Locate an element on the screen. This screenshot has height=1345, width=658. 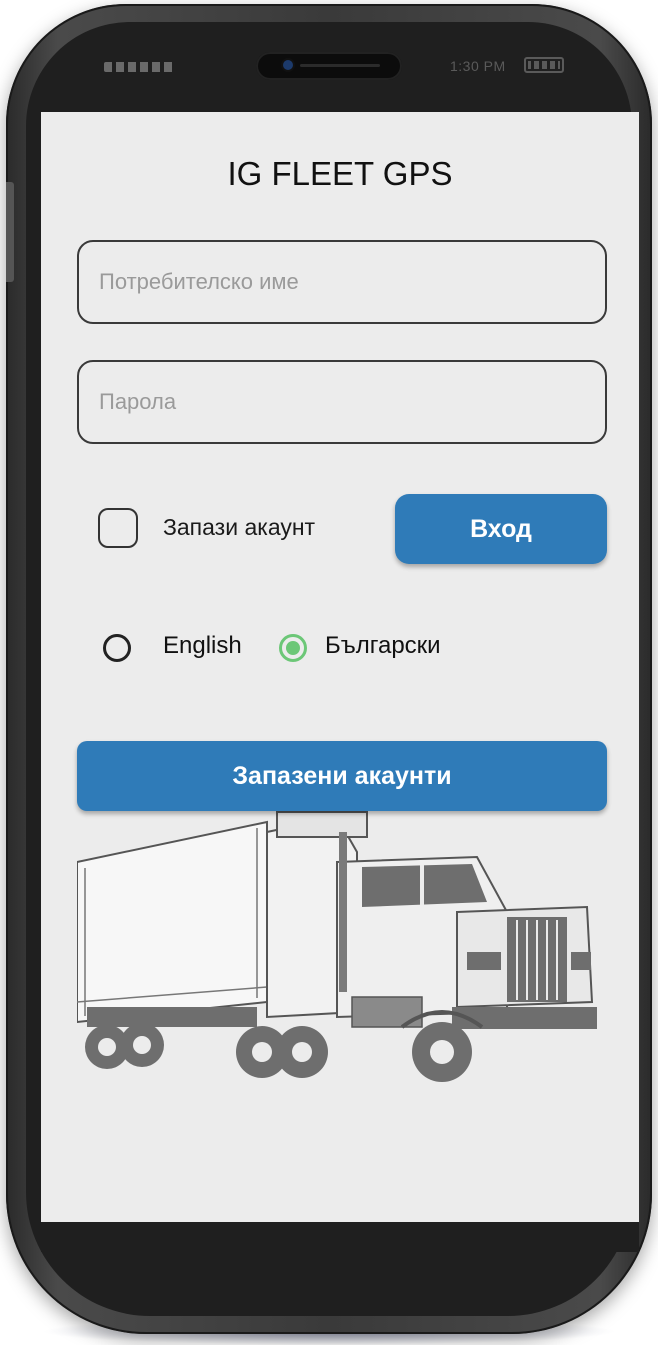
saved-accounts-button: Запазени акаунти is located at coordinates (342, 776).